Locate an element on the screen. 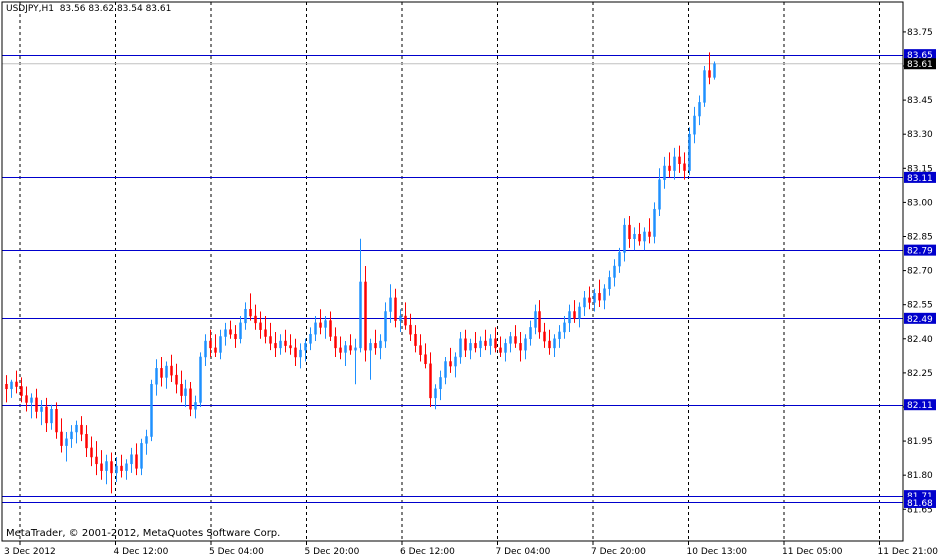  y-tick-label: 83.30 is located at coordinates (920, 135).